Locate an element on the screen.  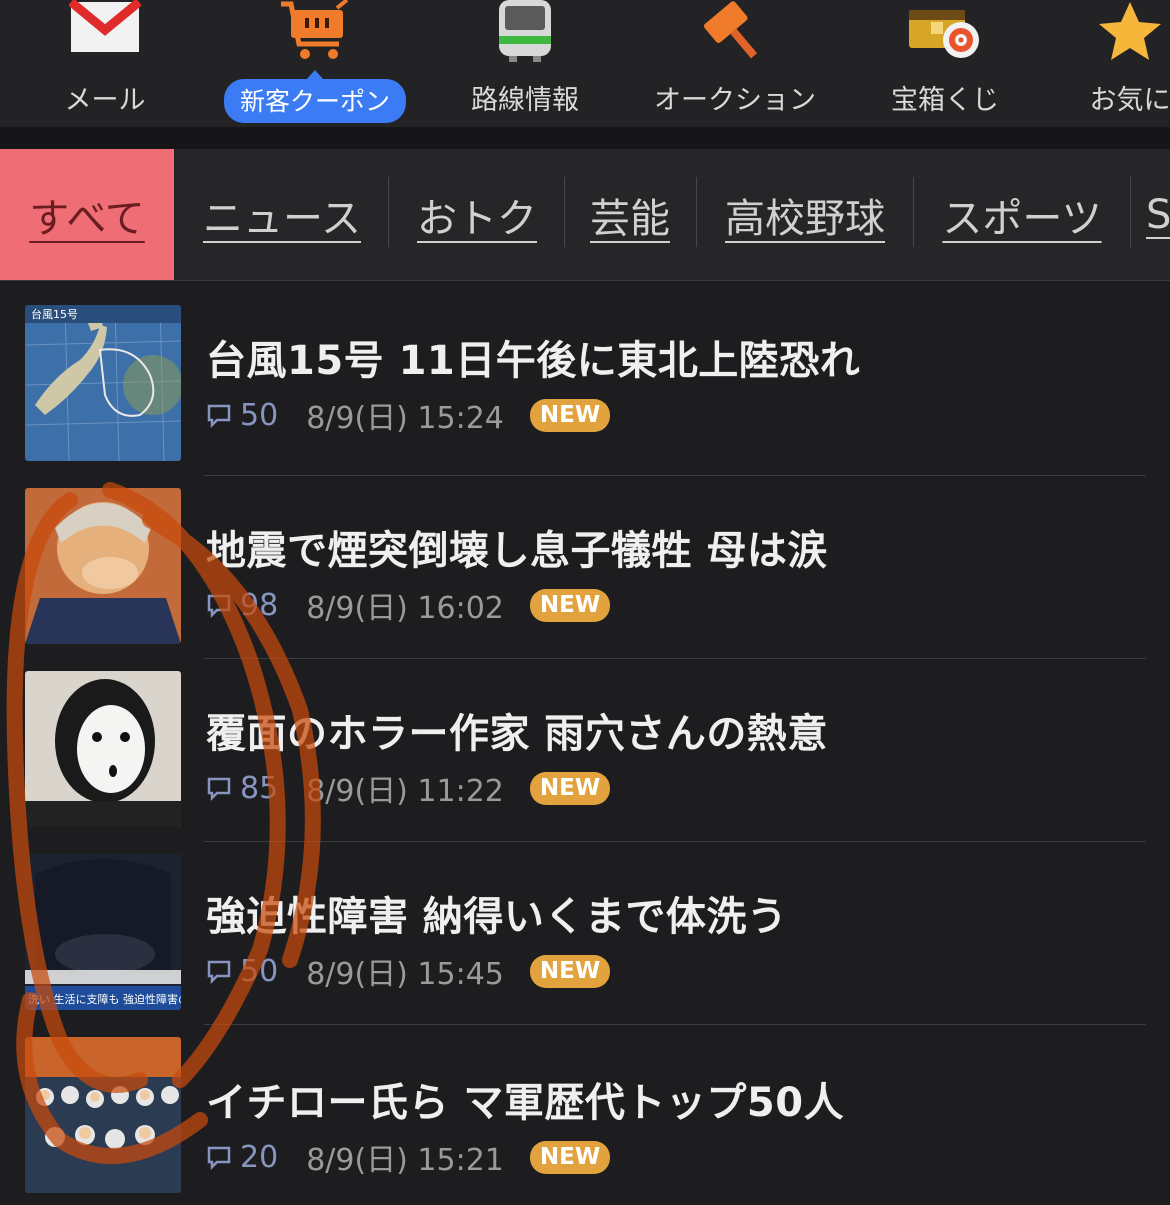
article-meta: 85 8/9(日) 11:22 NEW is located at coordinates (408, 788).